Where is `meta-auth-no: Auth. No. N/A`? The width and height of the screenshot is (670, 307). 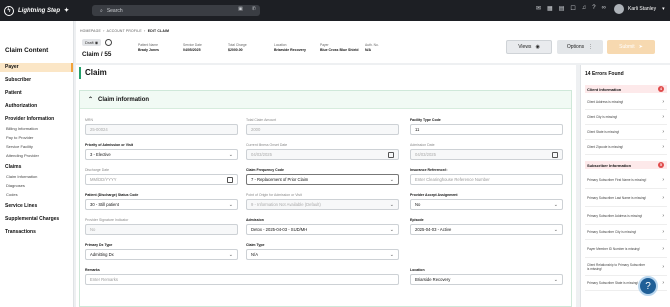
meta-auth-no: Auth. No. N/A is located at coordinates (372, 47).